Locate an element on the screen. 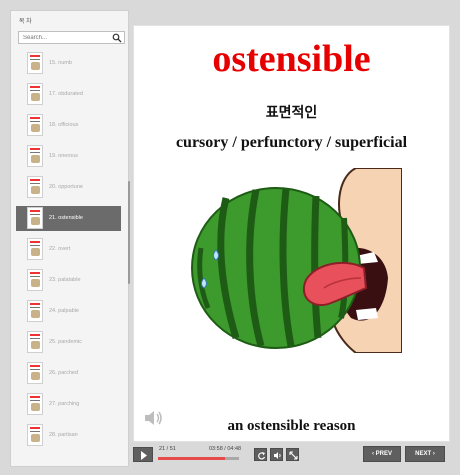 This screenshot has height=475, width=460. list-item: 22. overt is located at coordinates (68, 249).